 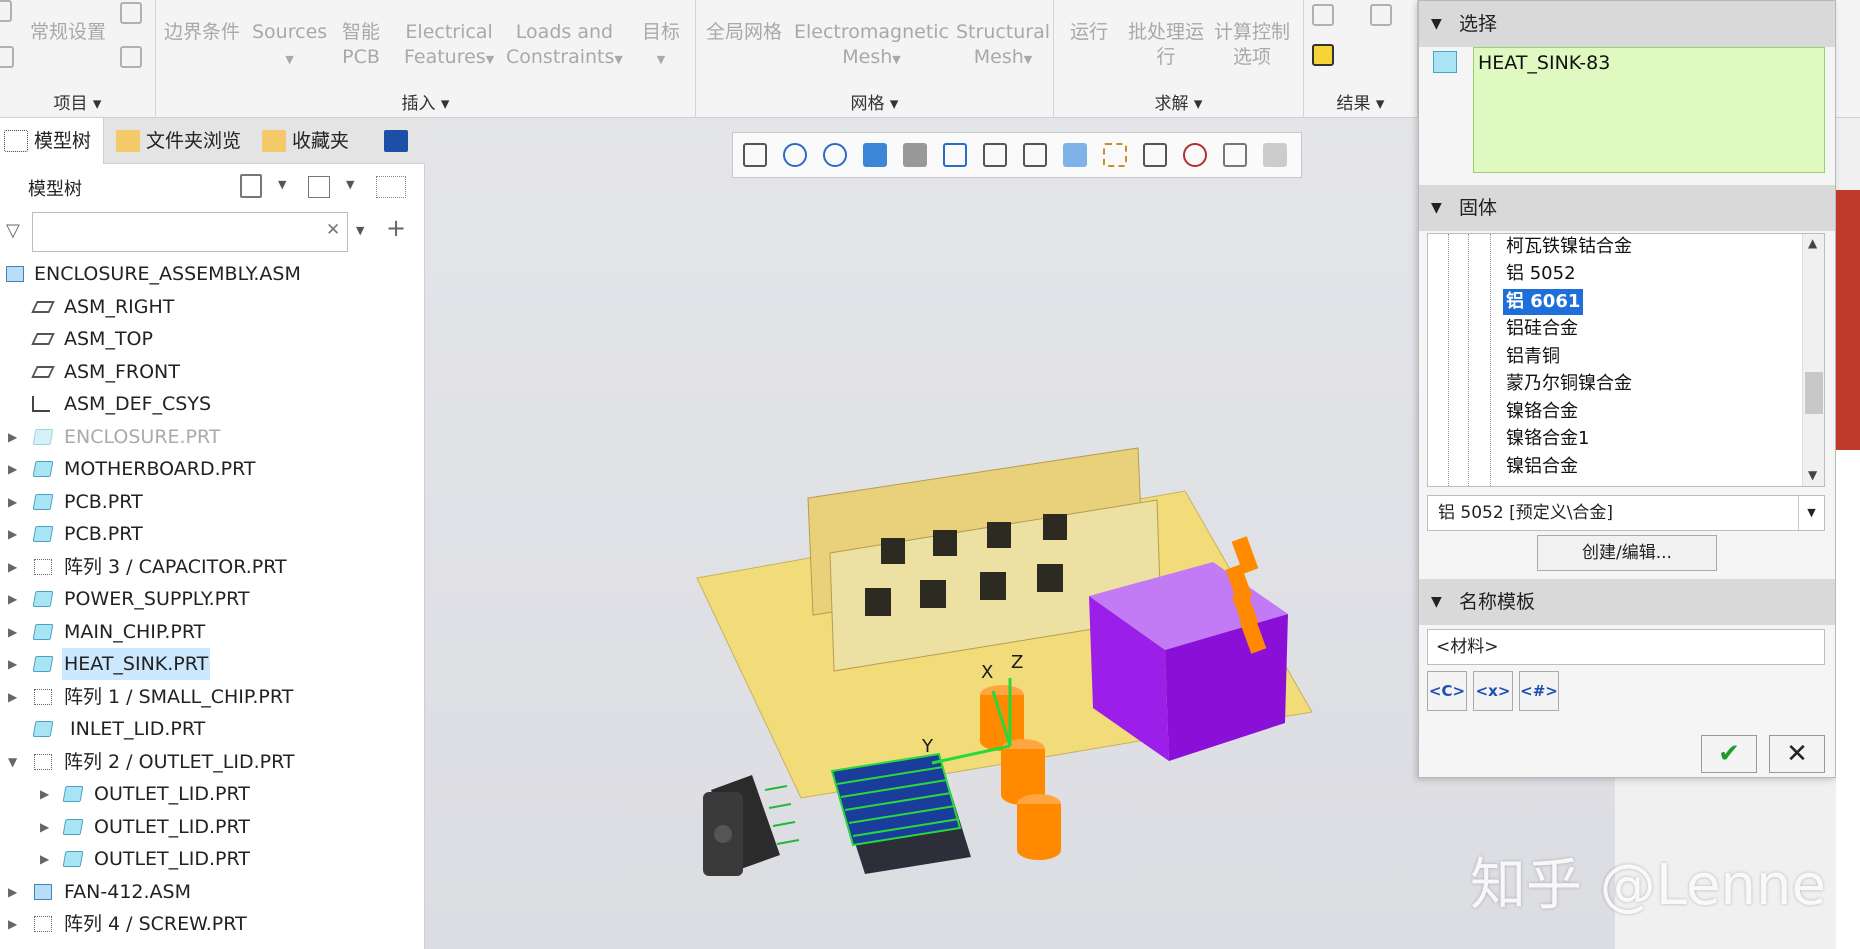 What do you see at coordinates (1797, 754) in the screenshot?
I see `cancel-button: ✕` at bounding box center [1797, 754].